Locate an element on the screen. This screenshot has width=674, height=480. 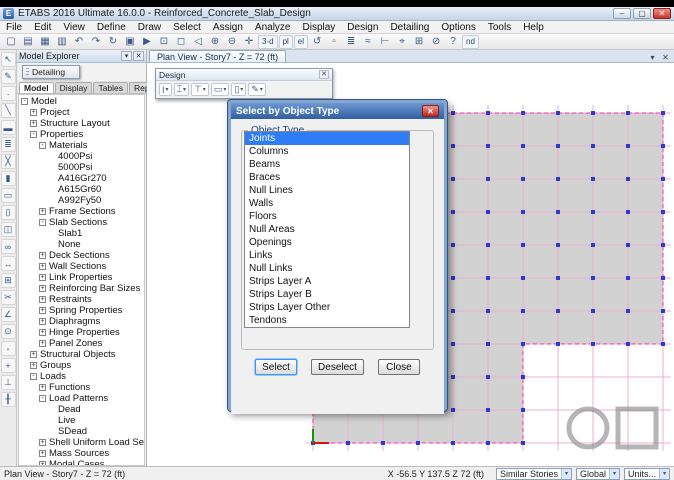
object-type-option: Braces is located at coordinates (327, 177).